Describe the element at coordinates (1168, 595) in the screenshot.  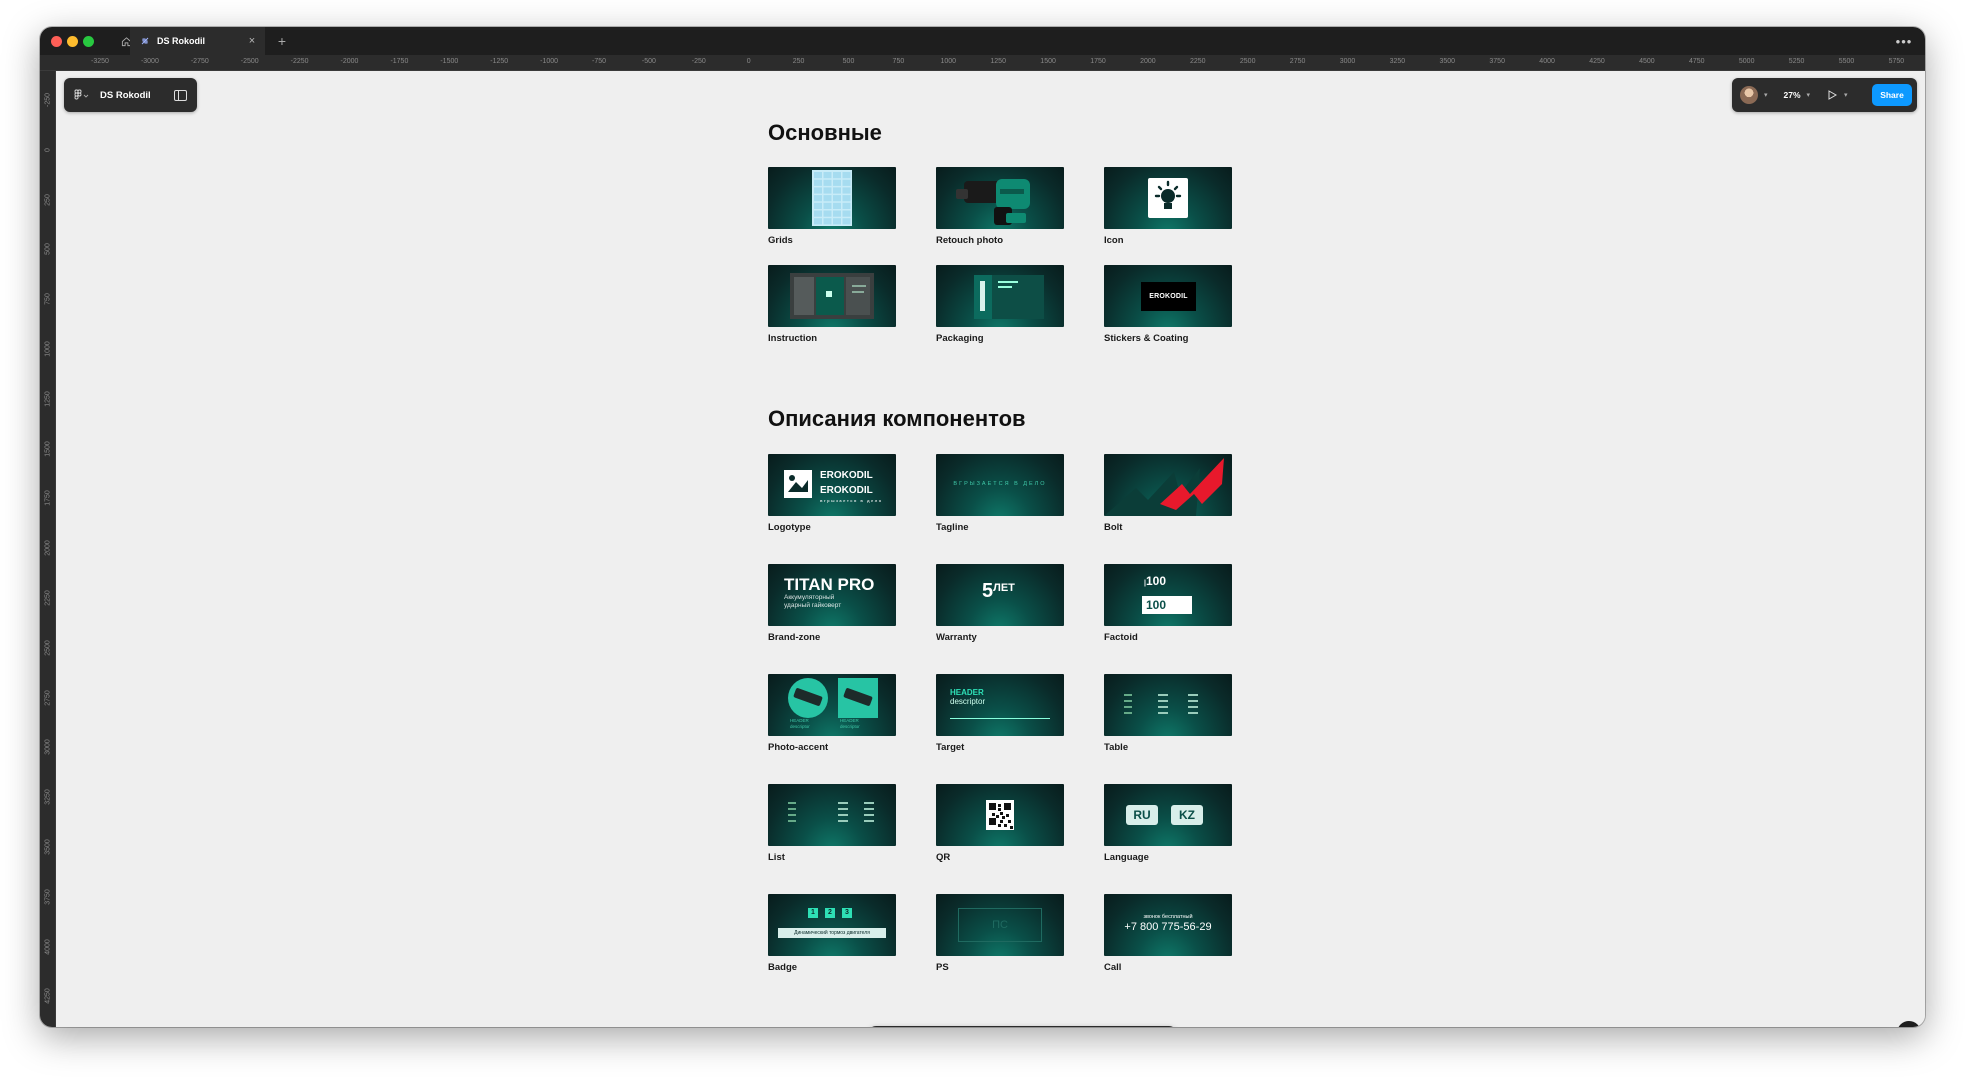
I see `card-thumbnail: |100 100` at that location.